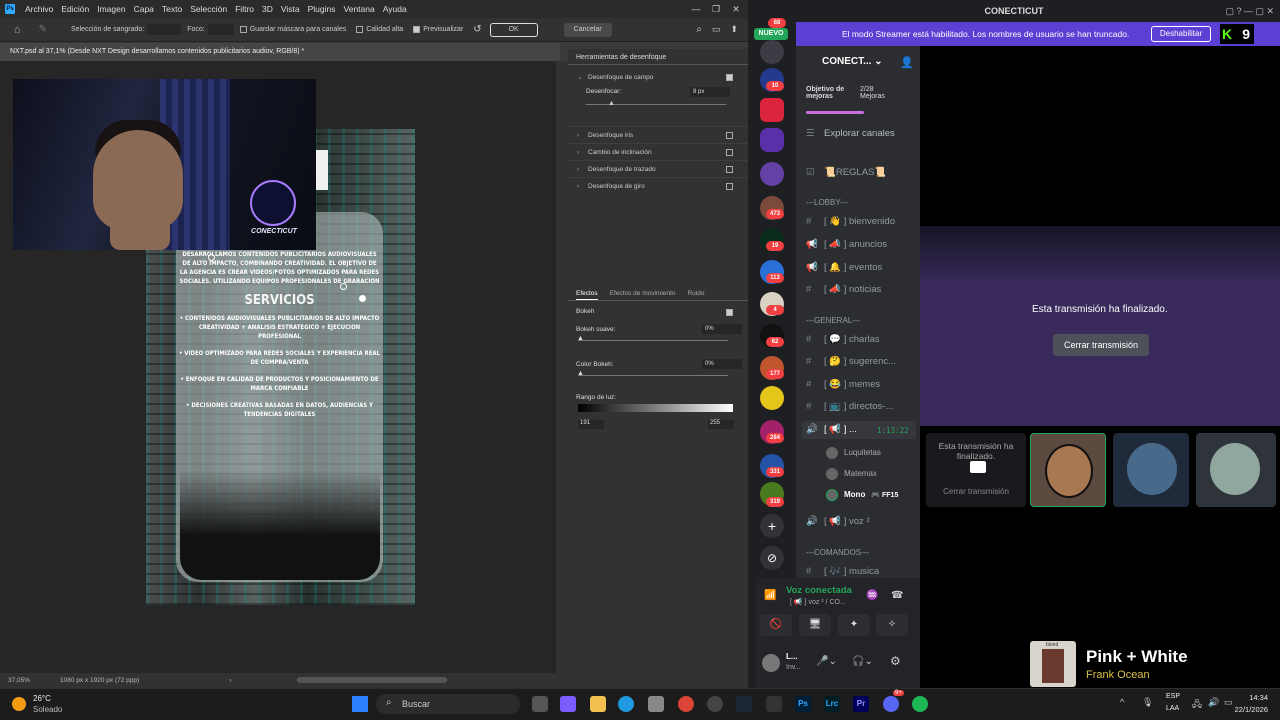 The image size is (1280, 720). What do you see at coordinates (220, 29) in the screenshot?
I see `foco-field` at bounding box center [220, 29].